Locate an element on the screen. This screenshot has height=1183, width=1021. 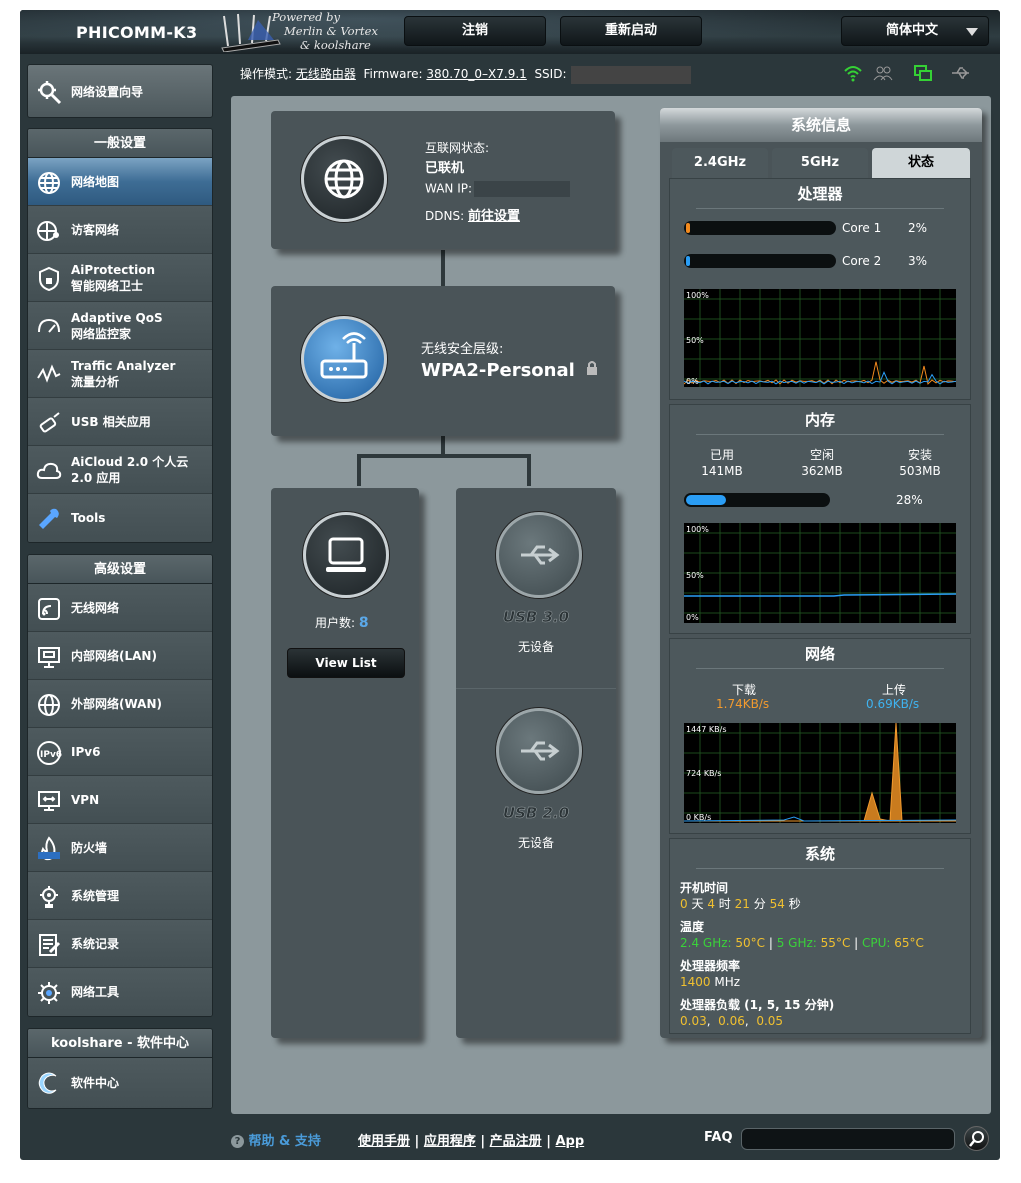
vpn-icon is located at coordinates (49, 801).